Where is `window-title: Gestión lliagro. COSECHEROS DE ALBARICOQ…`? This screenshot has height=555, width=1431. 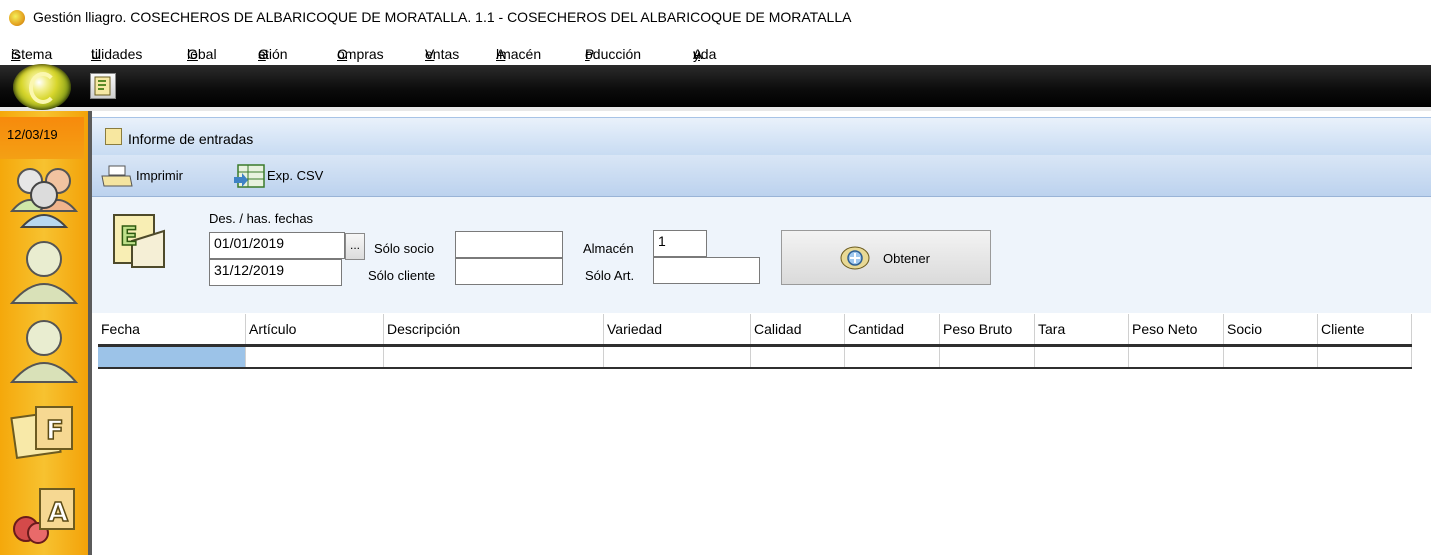 window-title: Gestión lliagro. COSECHEROS DE ALBARICOQ… is located at coordinates (442, 17).